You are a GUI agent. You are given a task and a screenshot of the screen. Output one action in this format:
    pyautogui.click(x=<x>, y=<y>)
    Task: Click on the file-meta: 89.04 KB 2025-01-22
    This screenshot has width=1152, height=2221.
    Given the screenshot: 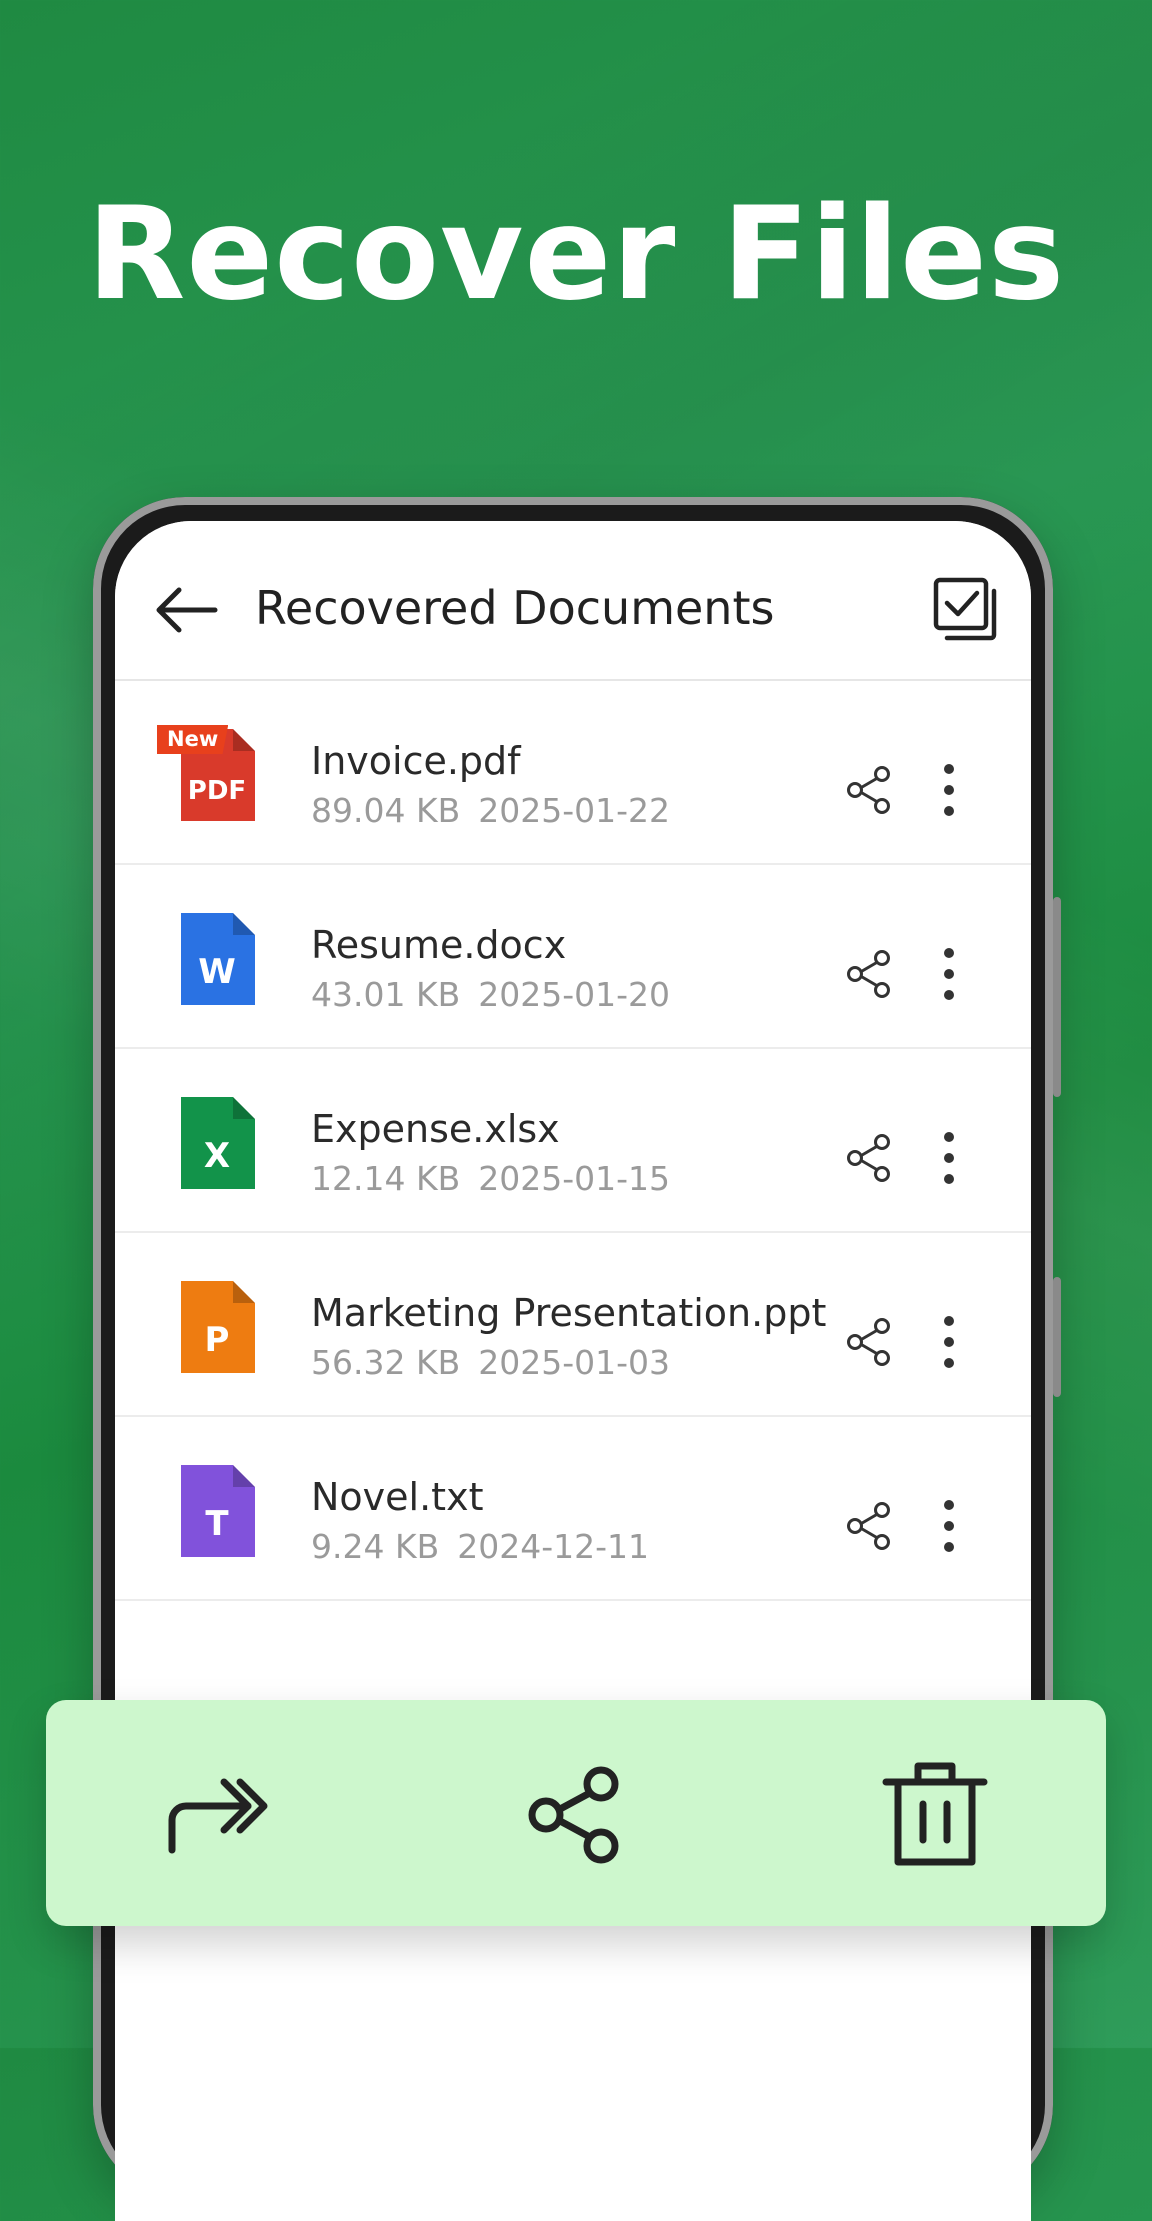 What is the action you would take?
    pyautogui.click(x=490, y=810)
    